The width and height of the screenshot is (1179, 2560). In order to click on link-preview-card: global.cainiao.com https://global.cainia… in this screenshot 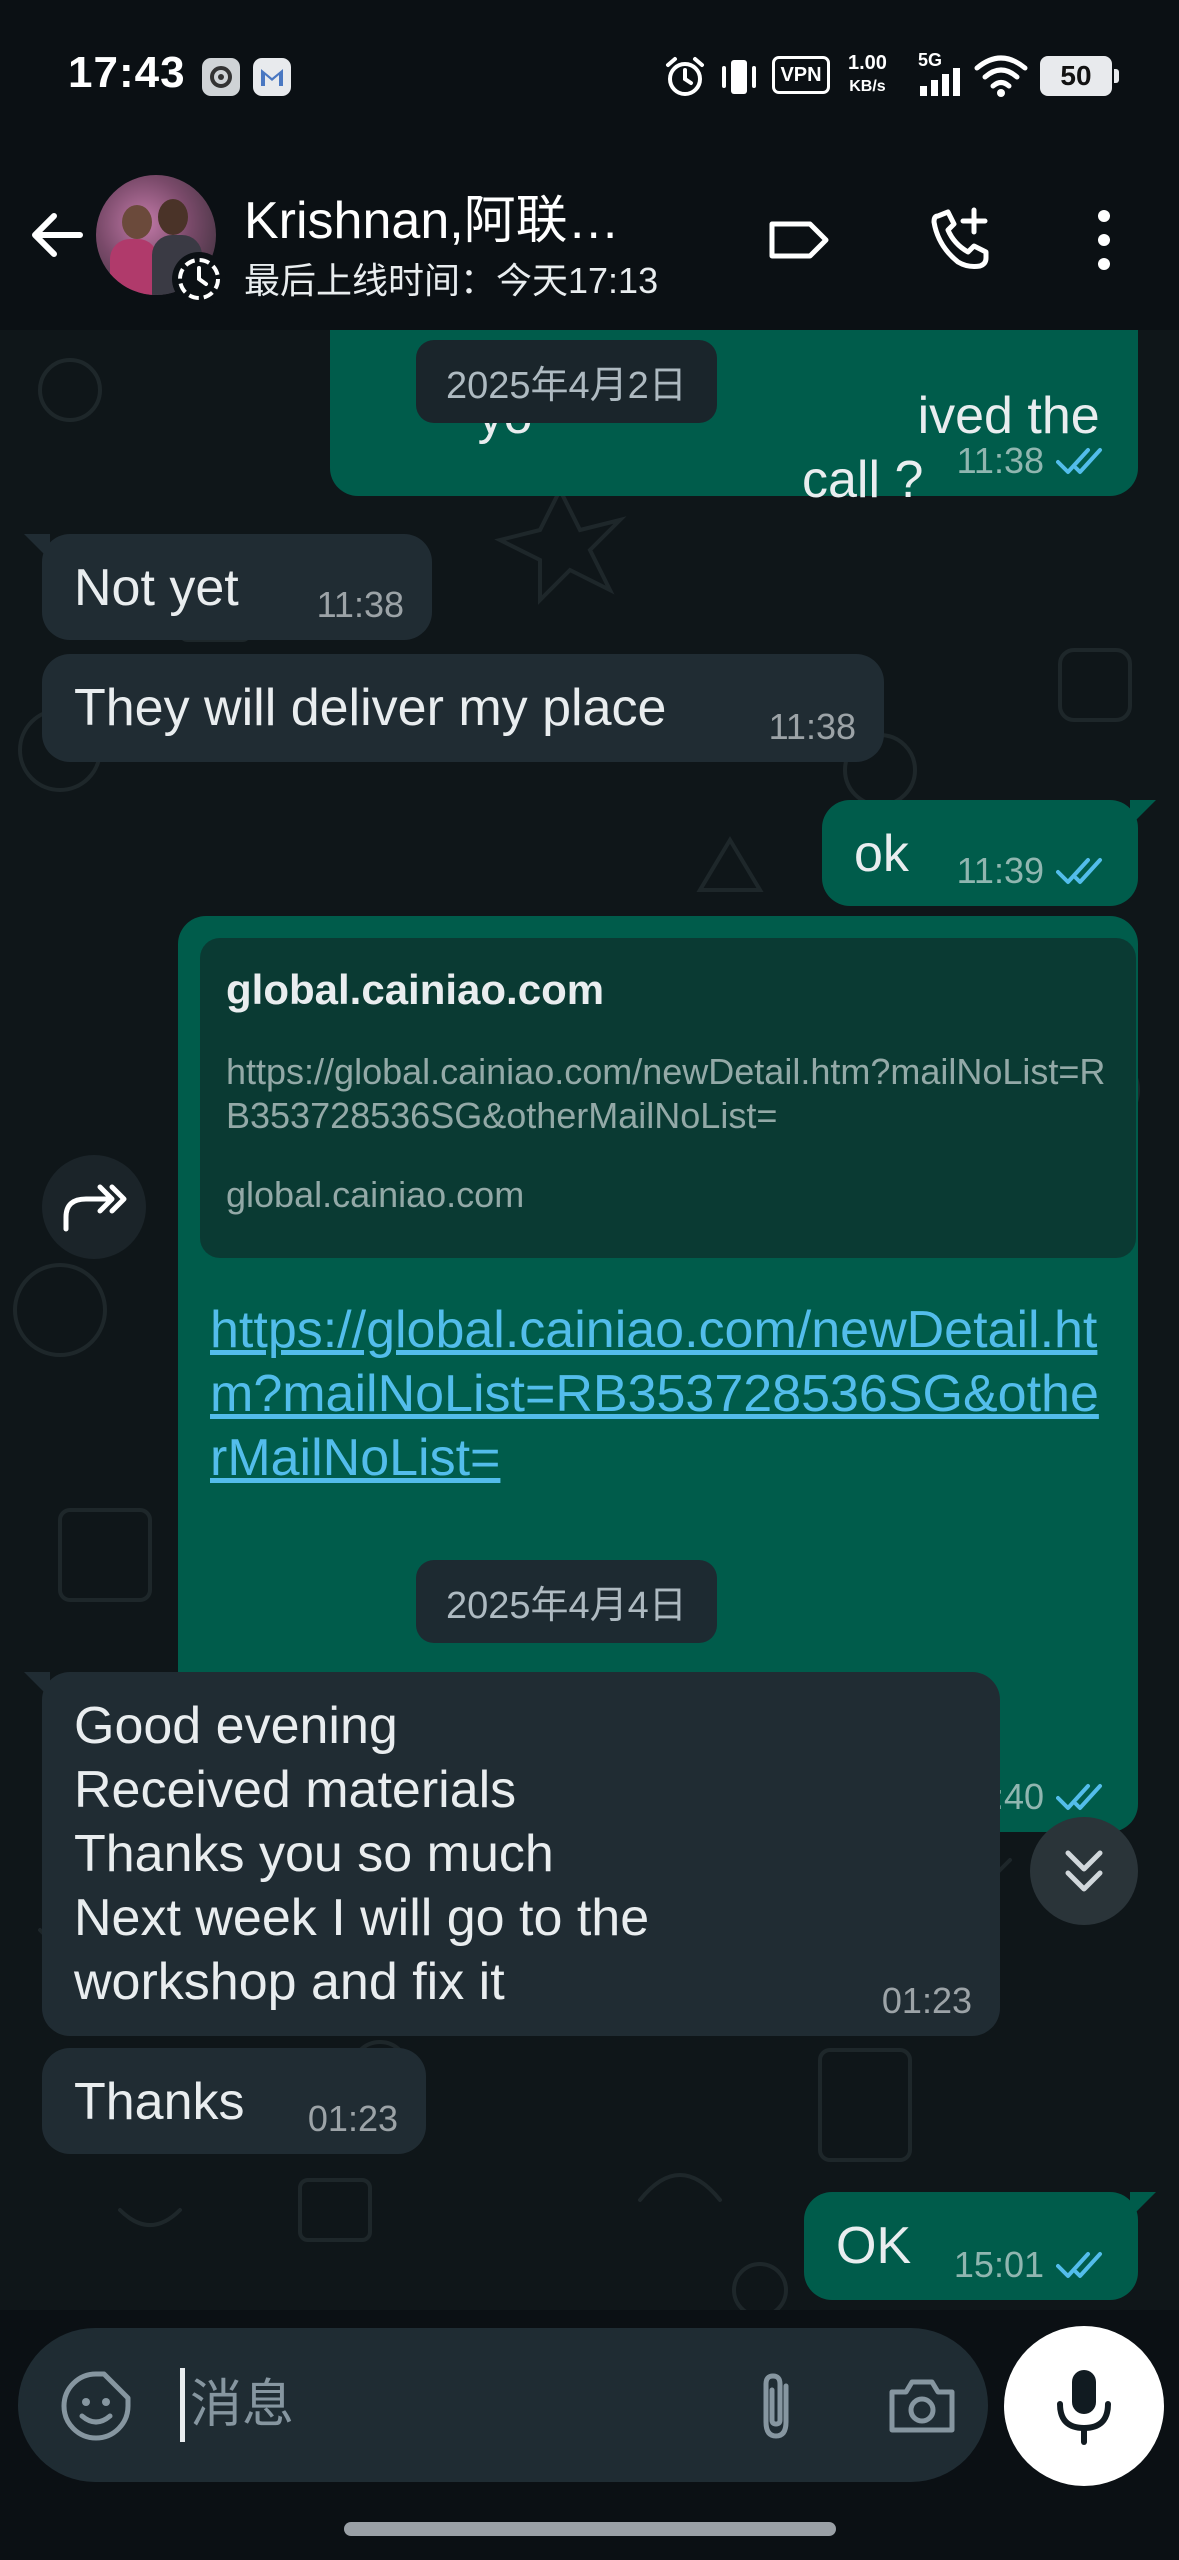, I will do `click(668, 1098)`.